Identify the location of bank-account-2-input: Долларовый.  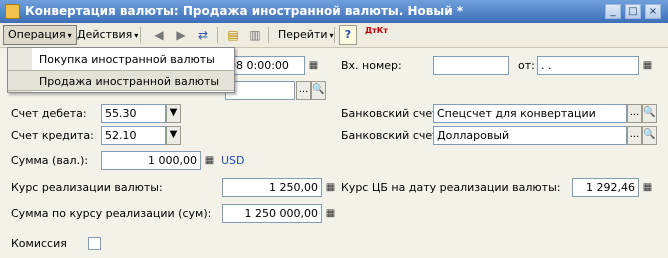
(530, 135).